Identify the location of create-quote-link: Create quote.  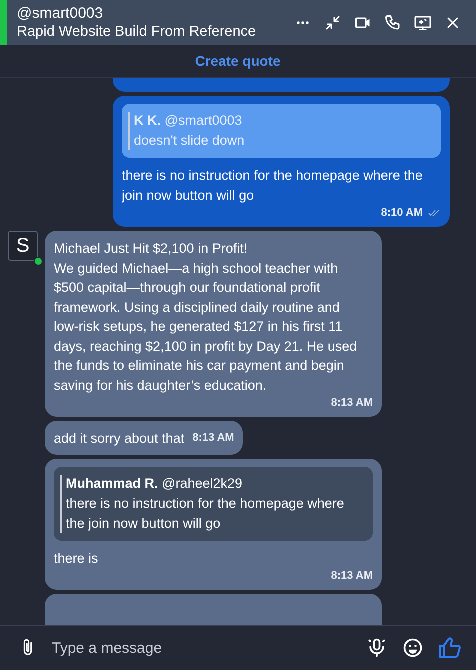
(238, 61).